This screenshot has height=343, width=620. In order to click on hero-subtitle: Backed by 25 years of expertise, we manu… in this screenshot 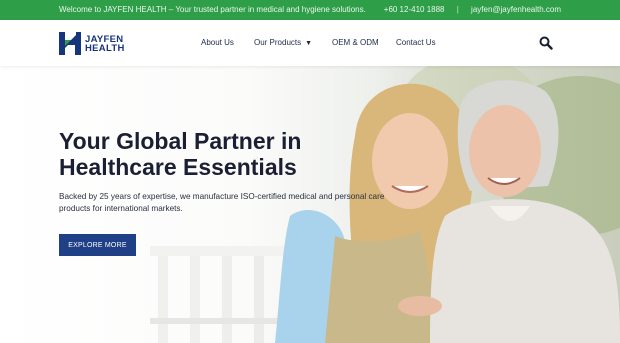, I will do `click(222, 202)`.